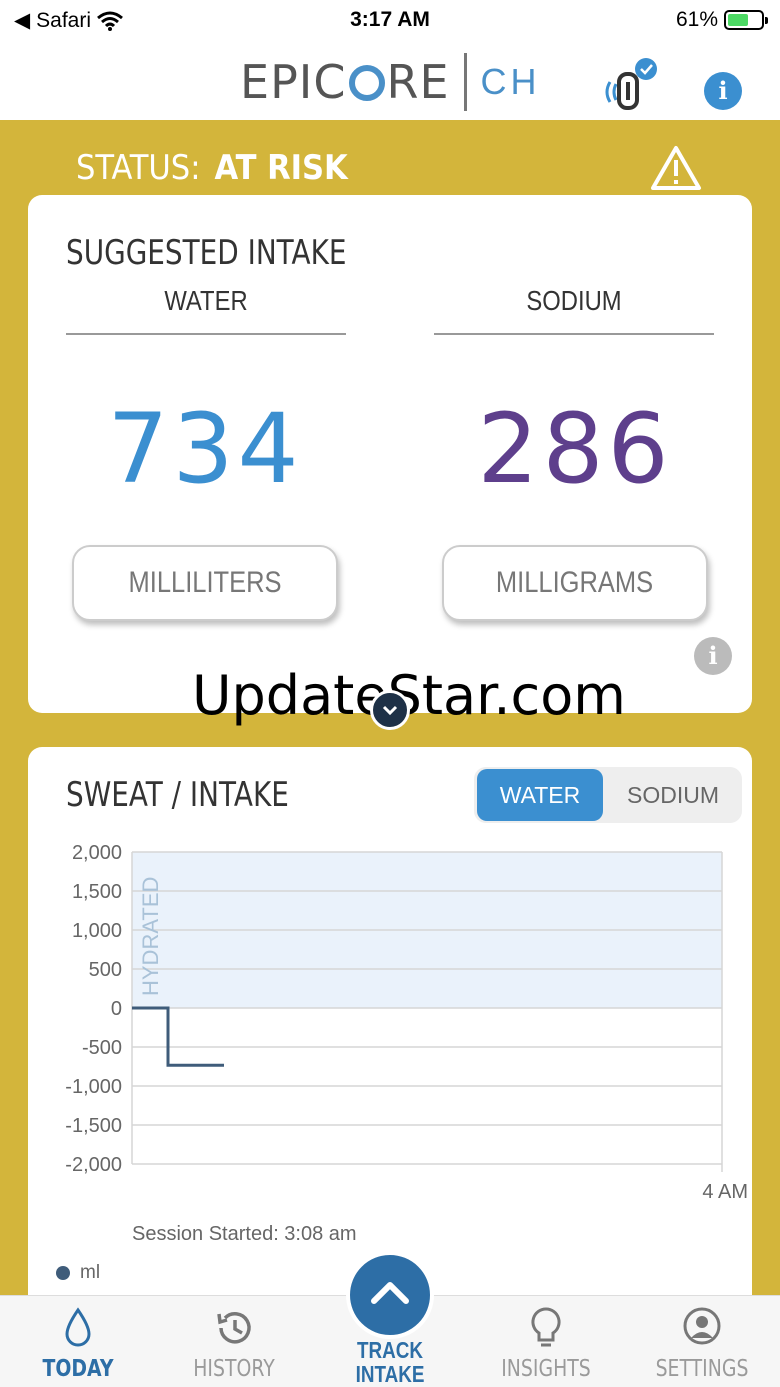 Image resolution: width=780 pixels, height=1387 pixels. What do you see at coordinates (574, 300) in the screenshot?
I see `sodium-label: SODIUM` at bounding box center [574, 300].